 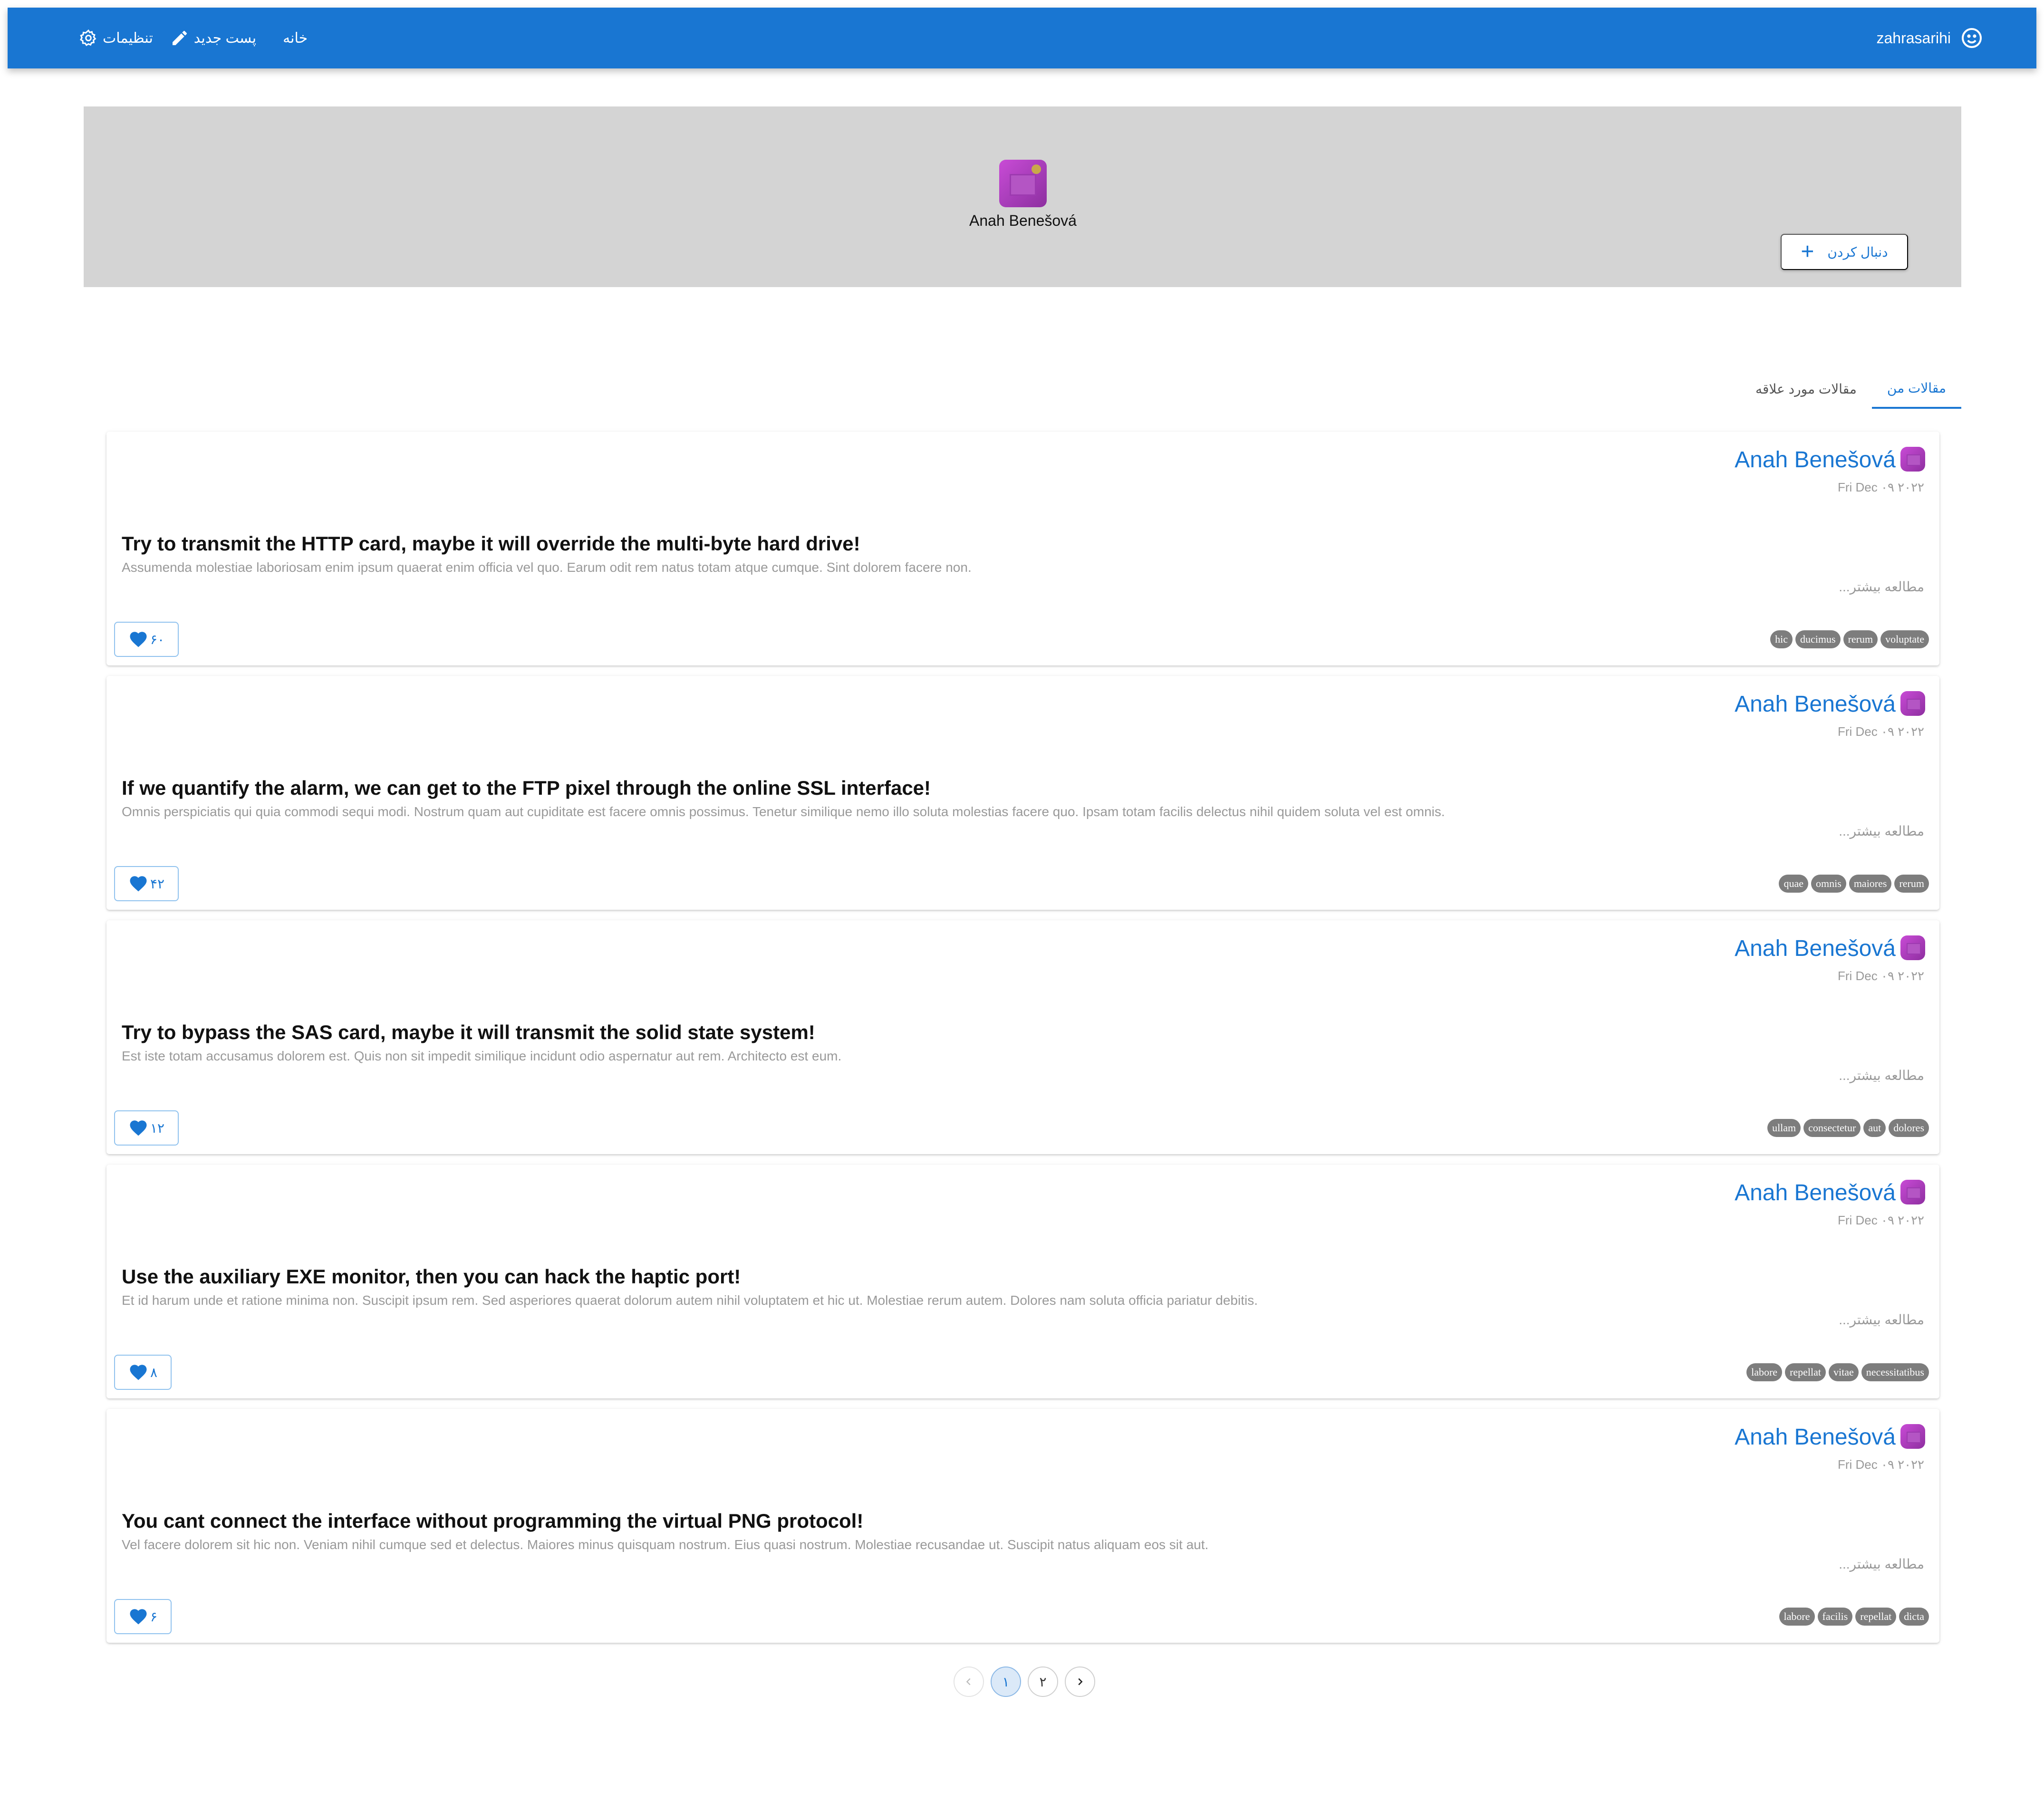 What do you see at coordinates (1895, 1372) in the screenshot?
I see `tag: necessitatibus` at bounding box center [1895, 1372].